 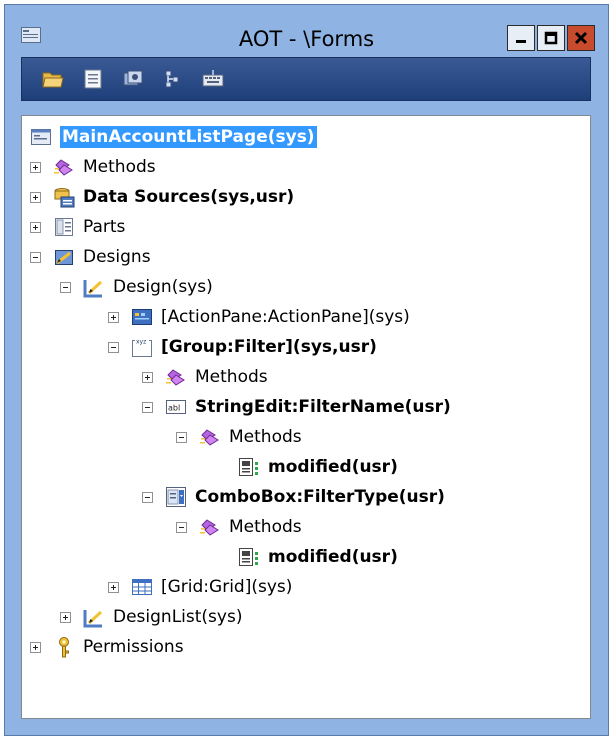 I want to click on tree-node-label: StringEdit:FilterName(usr), so click(x=323, y=407).